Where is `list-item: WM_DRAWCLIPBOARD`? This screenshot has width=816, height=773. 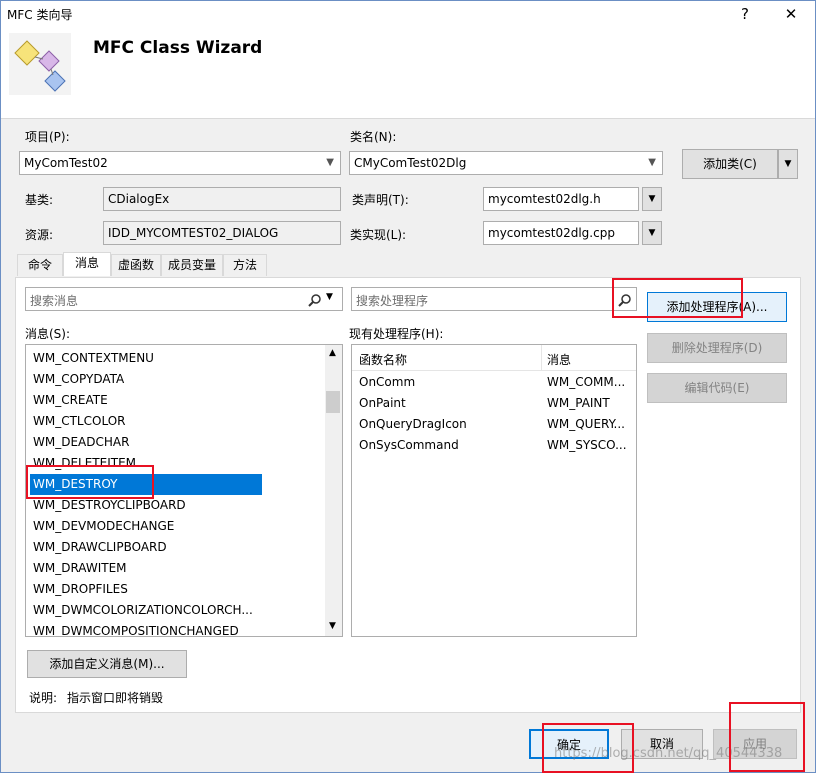 list-item: WM_DRAWCLIPBOARD is located at coordinates (99, 547).